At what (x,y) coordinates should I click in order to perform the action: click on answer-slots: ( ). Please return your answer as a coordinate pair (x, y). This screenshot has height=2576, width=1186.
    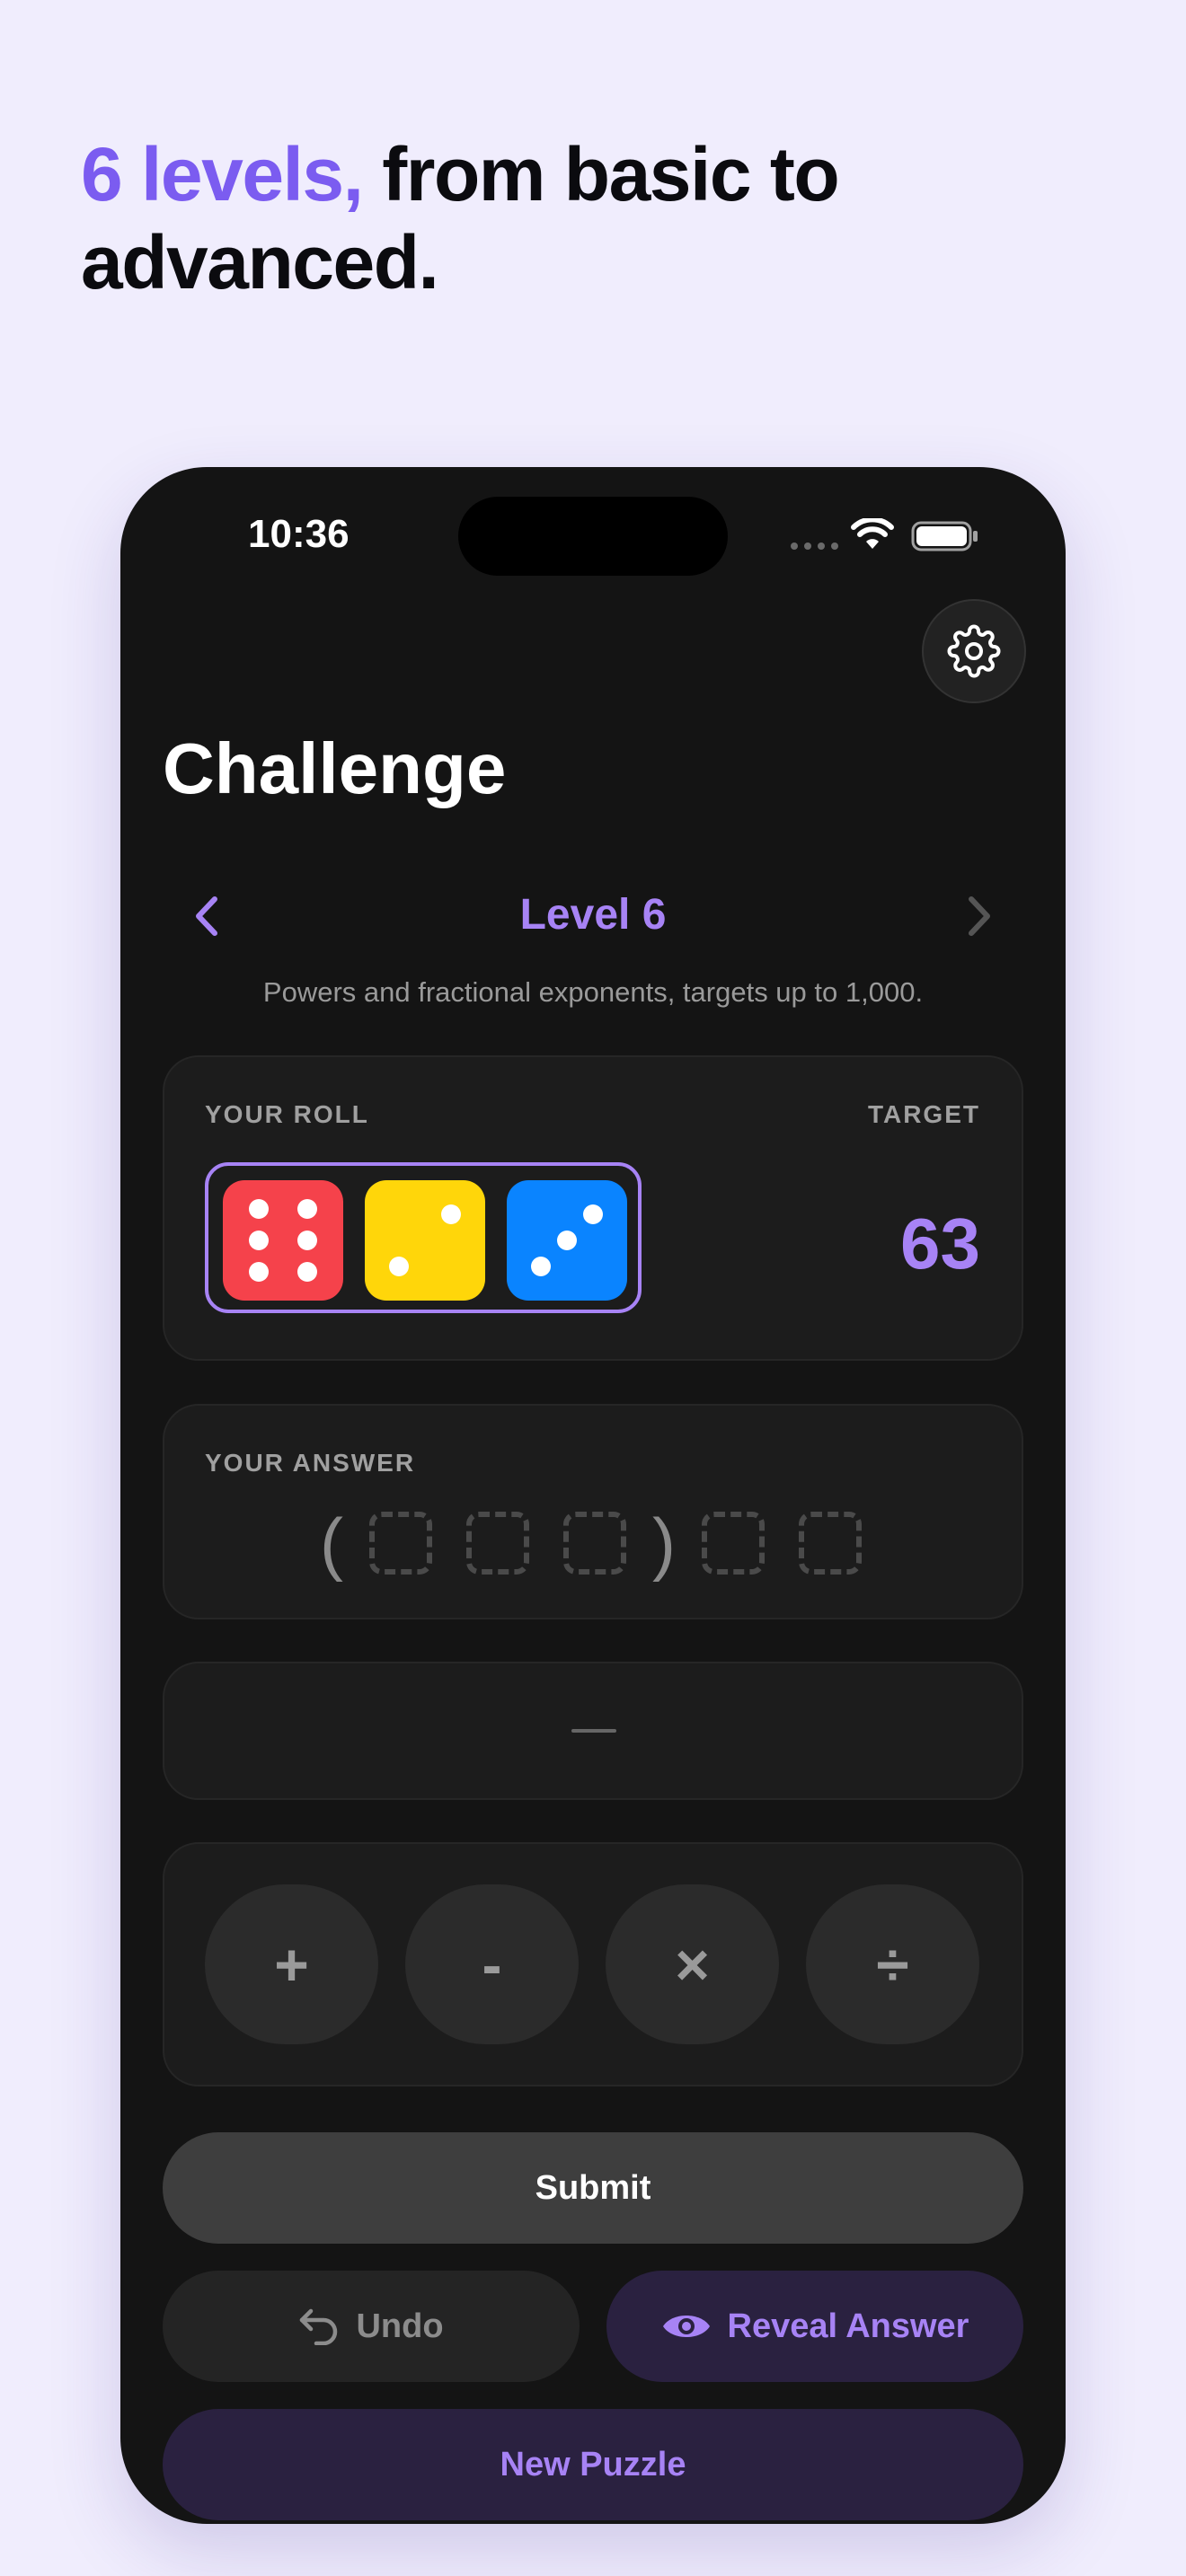
    Looking at the image, I should click on (594, 1543).